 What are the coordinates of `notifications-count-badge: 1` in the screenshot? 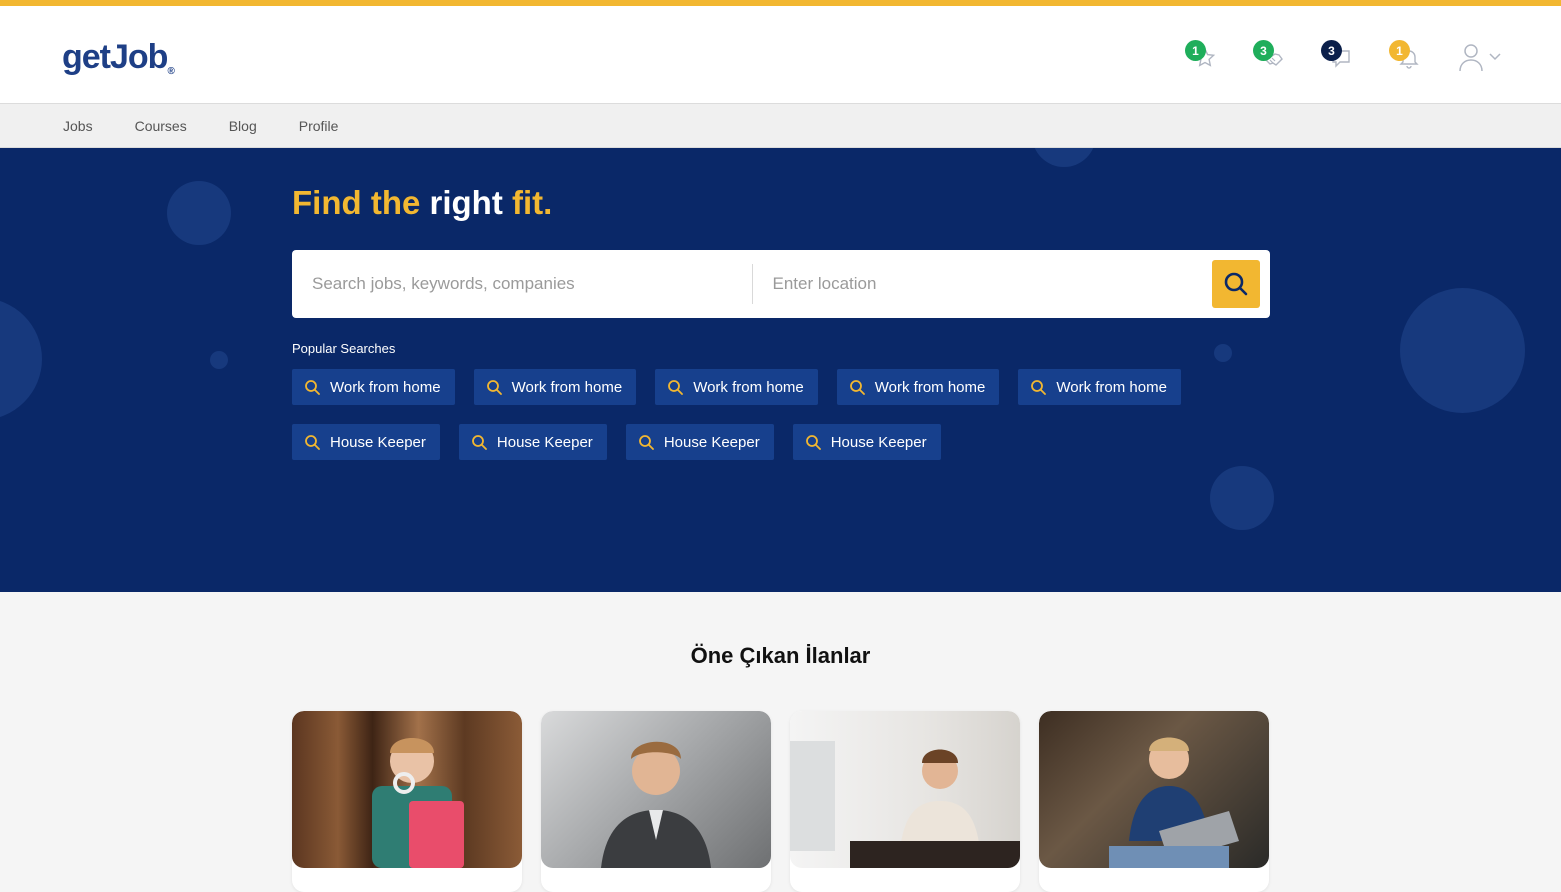 It's located at (1399, 50).